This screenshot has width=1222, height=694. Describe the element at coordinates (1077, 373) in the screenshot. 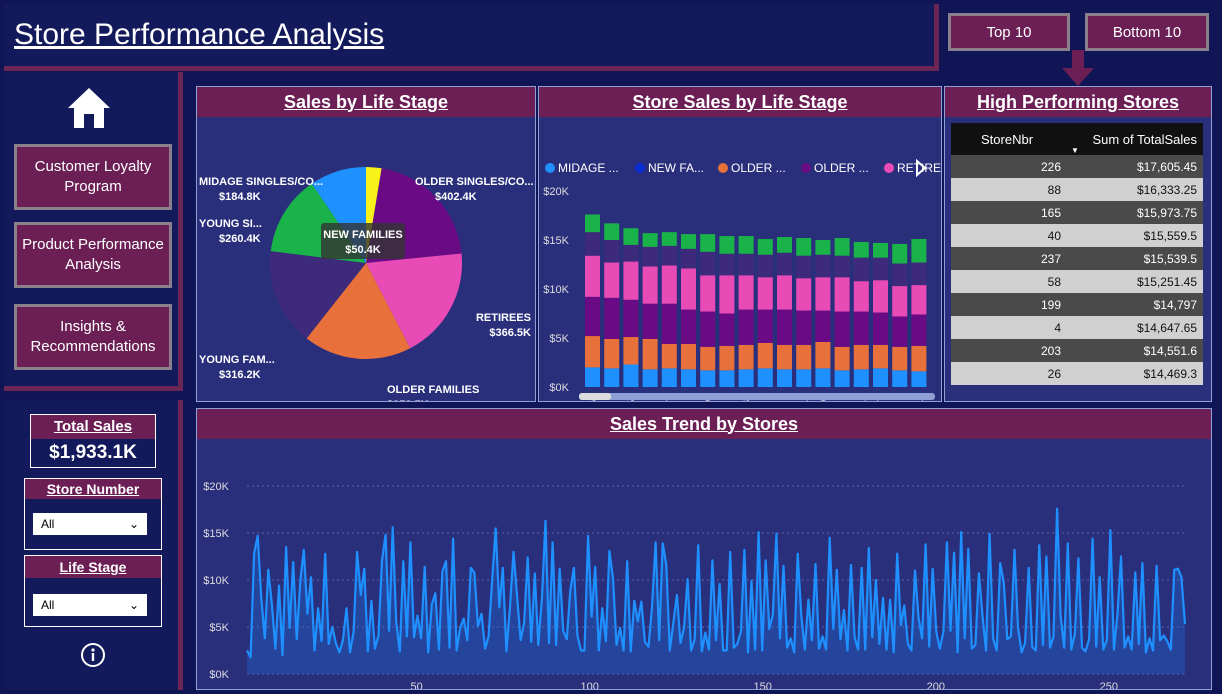

I see `table-row: 26 $14,469.3` at that location.